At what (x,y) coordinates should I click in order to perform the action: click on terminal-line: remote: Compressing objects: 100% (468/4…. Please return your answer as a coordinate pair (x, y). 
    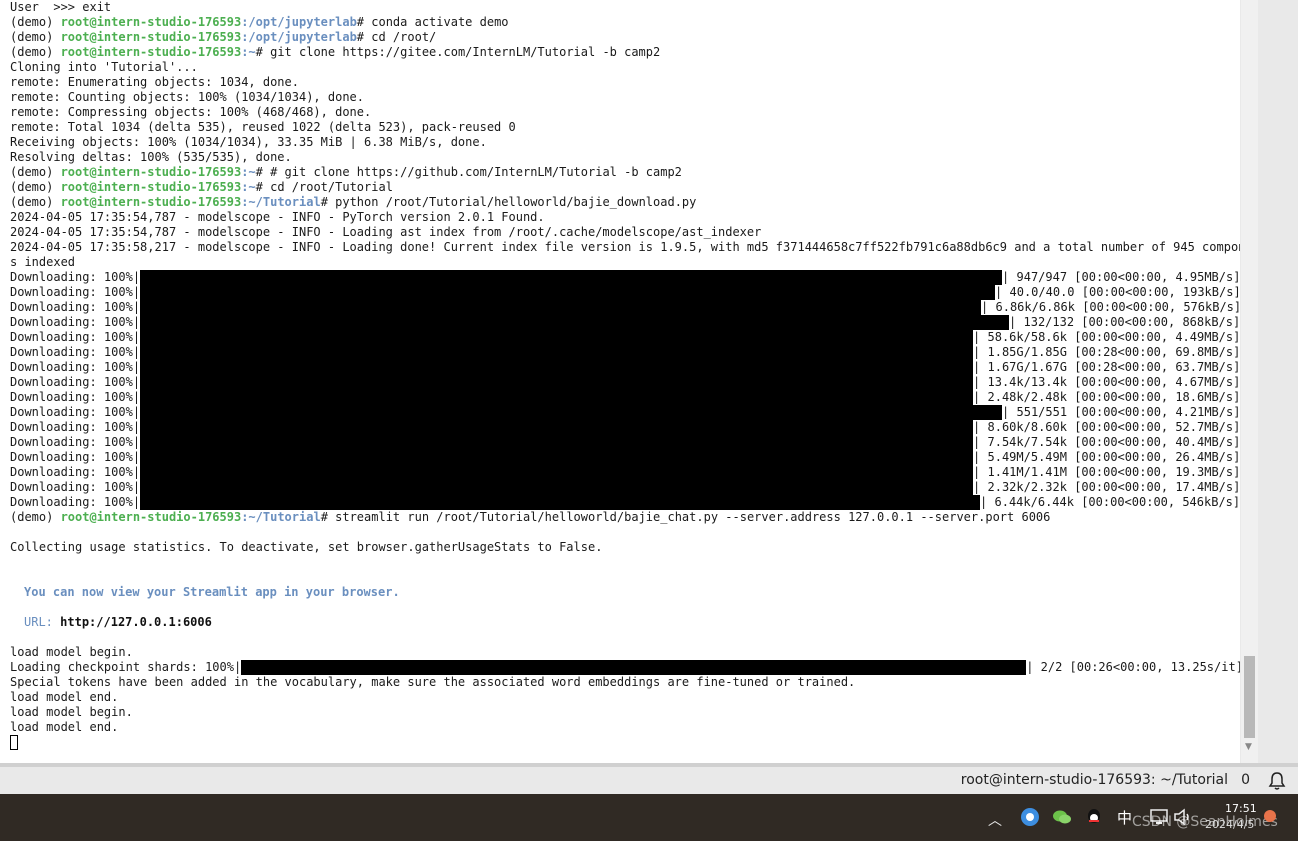
    Looking at the image, I should click on (191, 112).